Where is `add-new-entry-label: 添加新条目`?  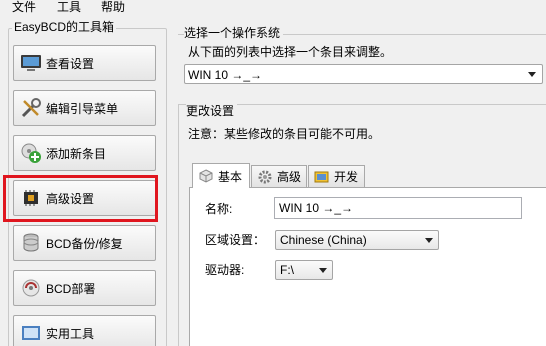
add-new-entry-label: 添加新条目 is located at coordinates (76, 153).